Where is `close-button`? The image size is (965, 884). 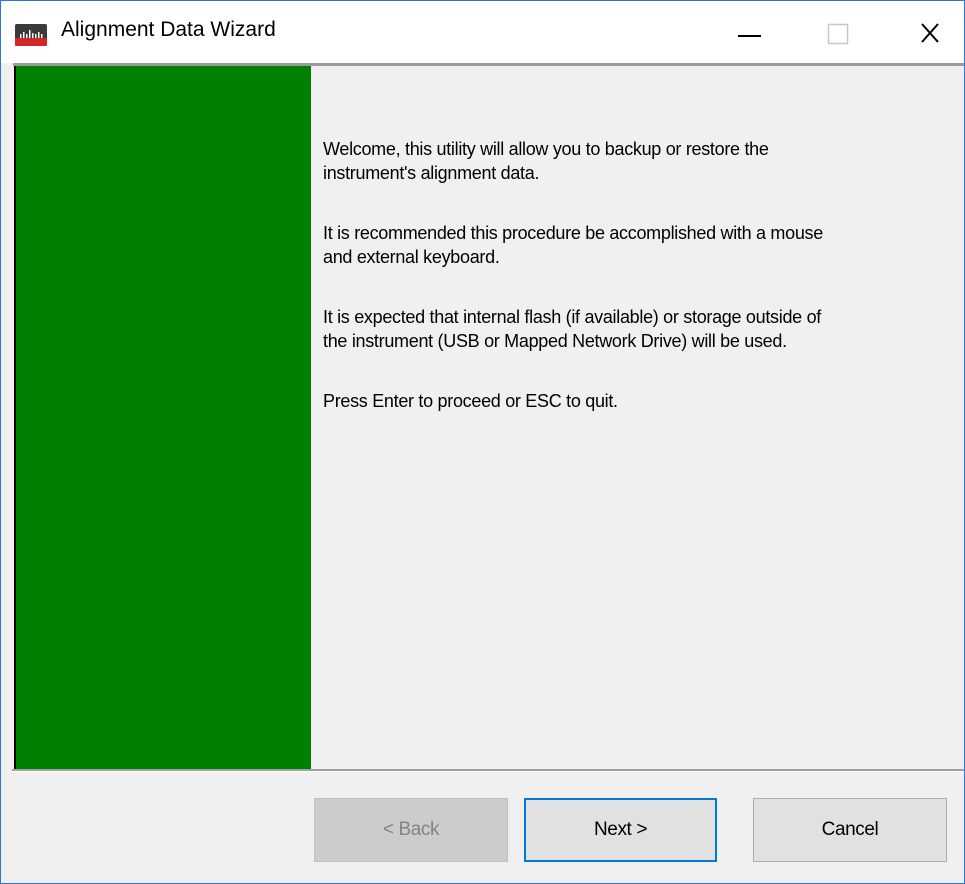 close-button is located at coordinates (923, 32).